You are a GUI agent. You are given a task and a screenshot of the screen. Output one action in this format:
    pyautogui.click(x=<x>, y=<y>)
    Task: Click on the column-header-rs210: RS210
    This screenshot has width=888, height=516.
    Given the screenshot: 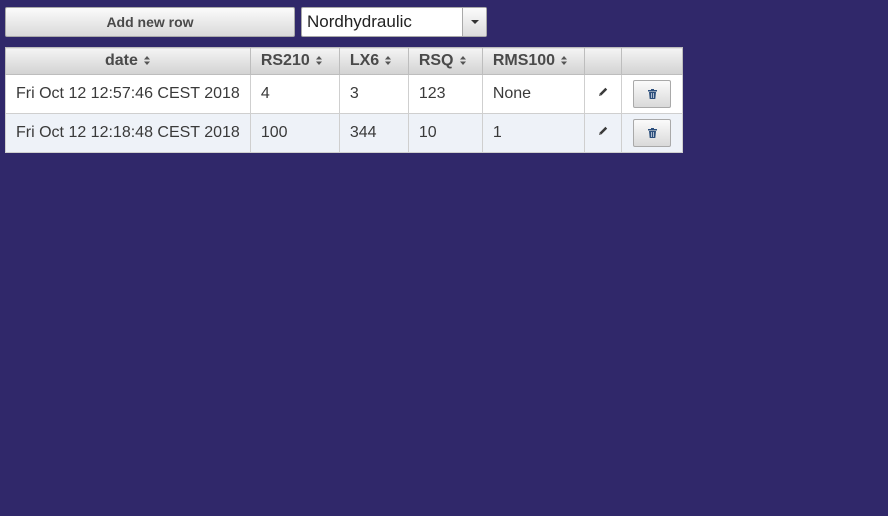 What is the action you would take?
    pyautogui.click(x=294, y=61)
    